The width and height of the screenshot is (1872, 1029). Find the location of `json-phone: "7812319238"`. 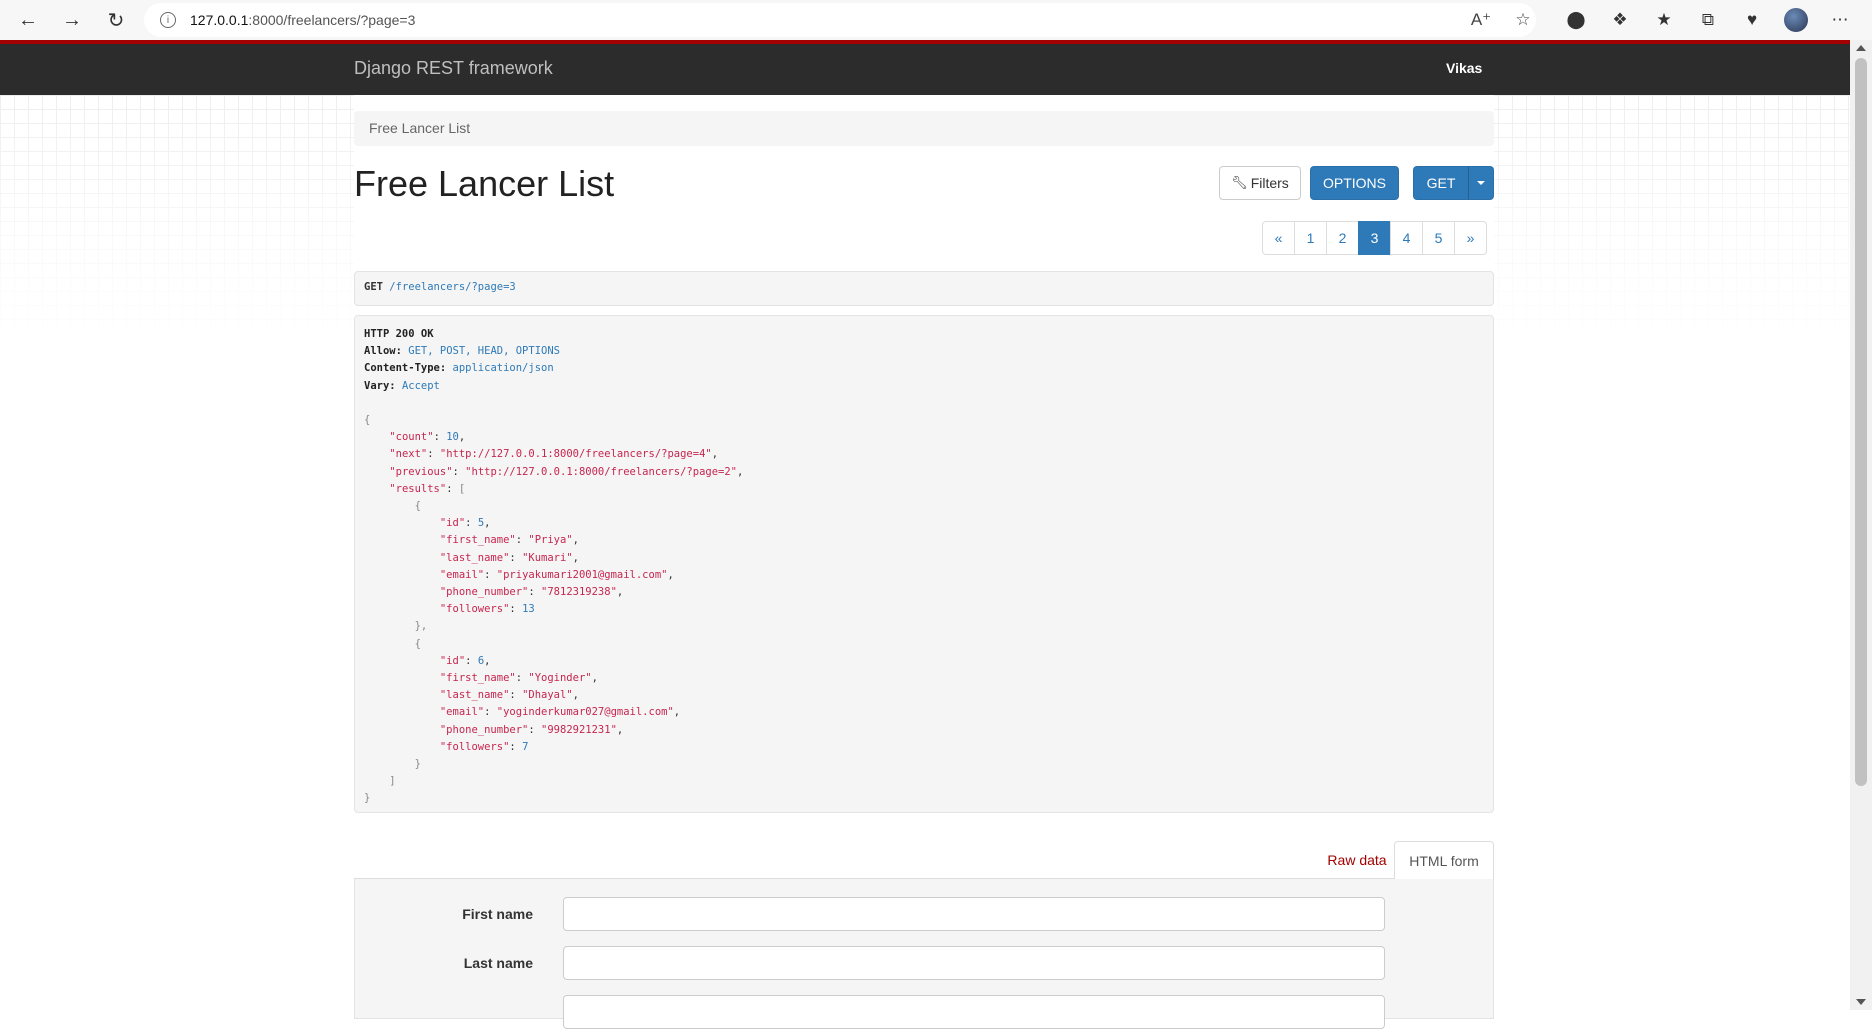

json-phone: "7812319238" is located at coordinates (579, 592).